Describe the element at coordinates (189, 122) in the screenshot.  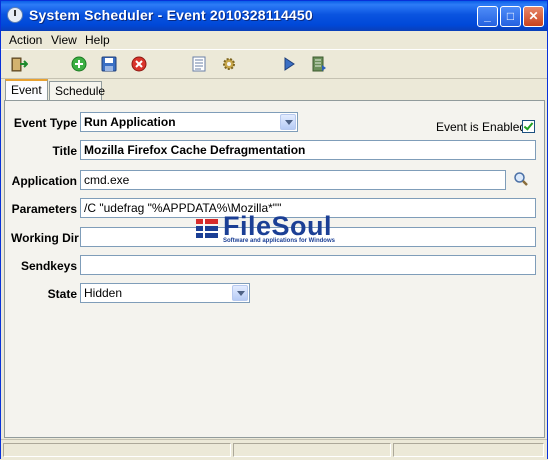
I see `event-type-select: Run Application` at that location.